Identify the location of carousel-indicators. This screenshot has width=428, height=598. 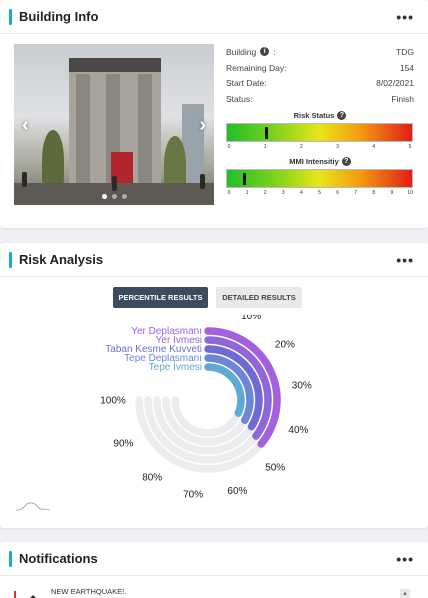
(114, 196).